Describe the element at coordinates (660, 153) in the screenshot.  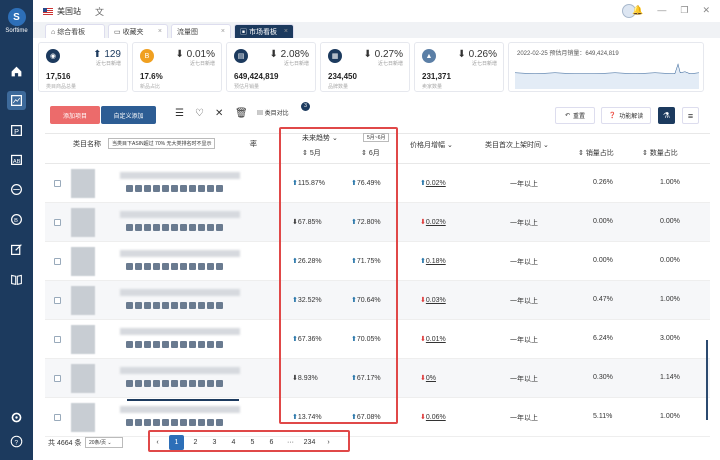
I see `col-qty-share: ⇕ 数量占比` at that location.